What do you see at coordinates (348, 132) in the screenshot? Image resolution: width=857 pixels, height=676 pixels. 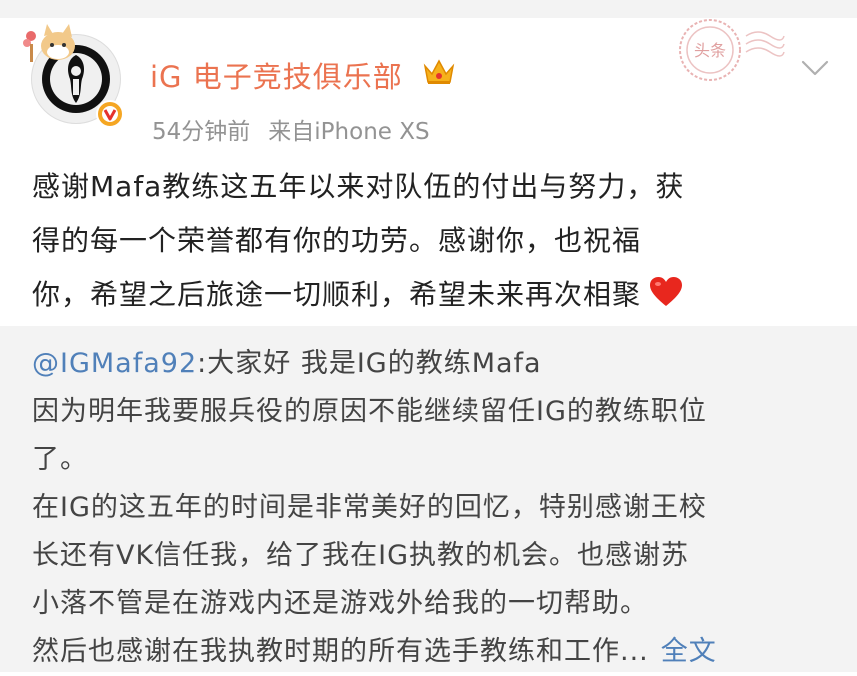 I see `post-source: 来自iPhone XS` at bounding box center [348, 132].